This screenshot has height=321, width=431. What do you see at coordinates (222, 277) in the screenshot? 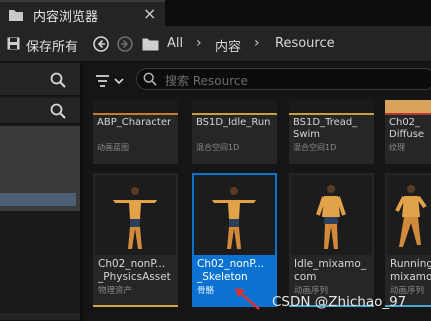
I see `asset-name-line2: _Skeleton` at bounding box center [222, 277].